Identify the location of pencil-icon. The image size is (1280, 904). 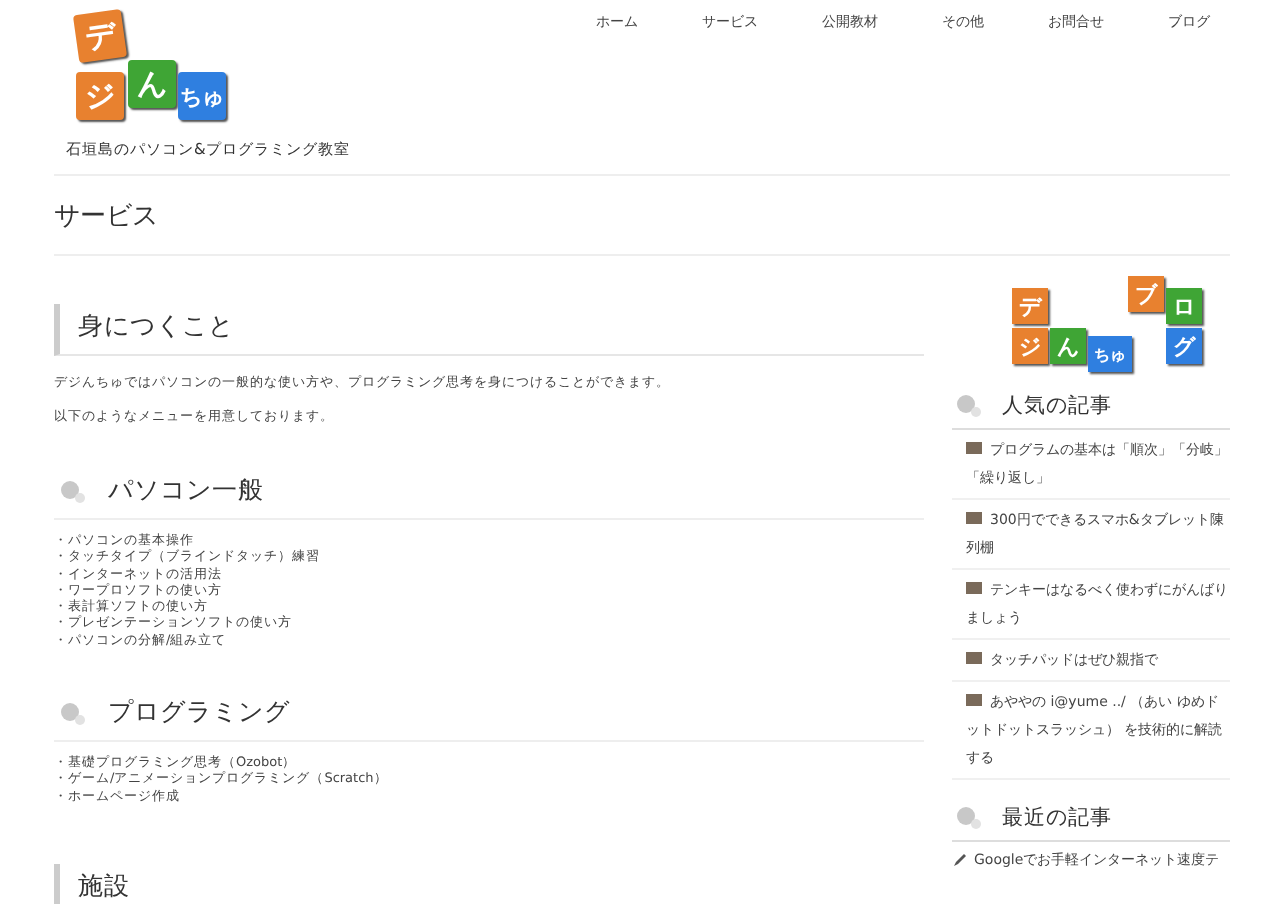
(960, 860).